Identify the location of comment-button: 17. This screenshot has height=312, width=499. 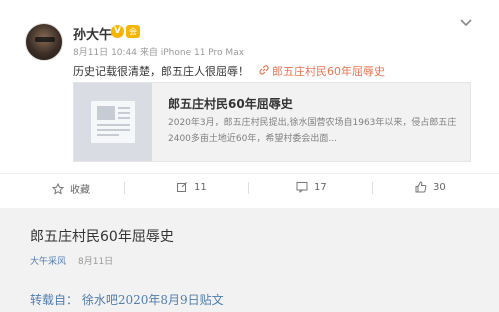
(311, 187).